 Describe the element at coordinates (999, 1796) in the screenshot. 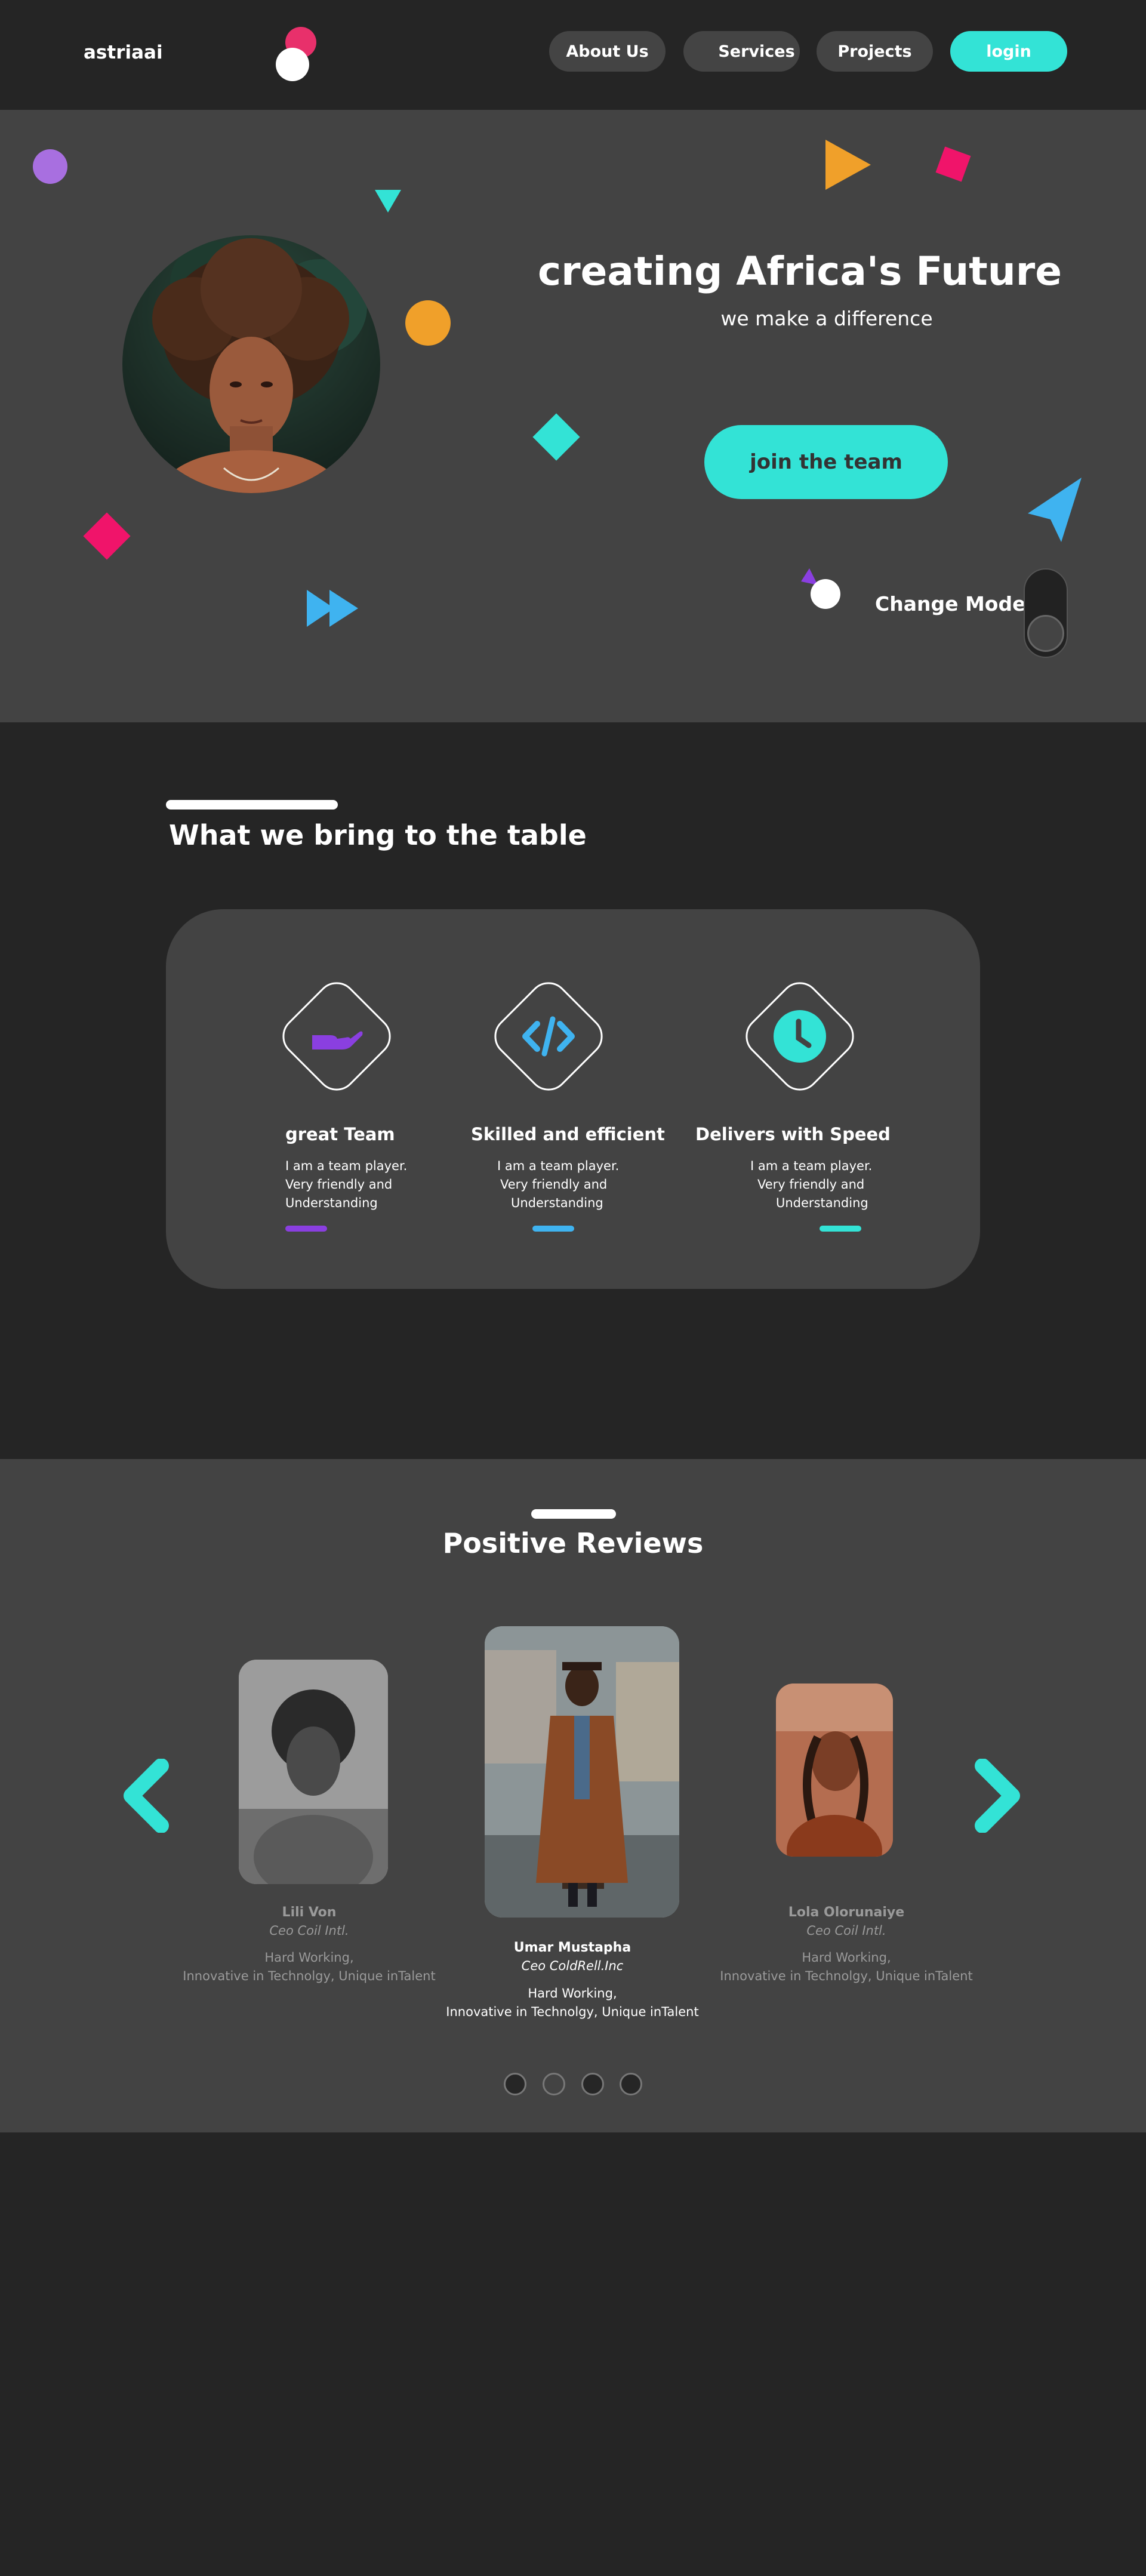

I see `chevron-right-icon` at that location.